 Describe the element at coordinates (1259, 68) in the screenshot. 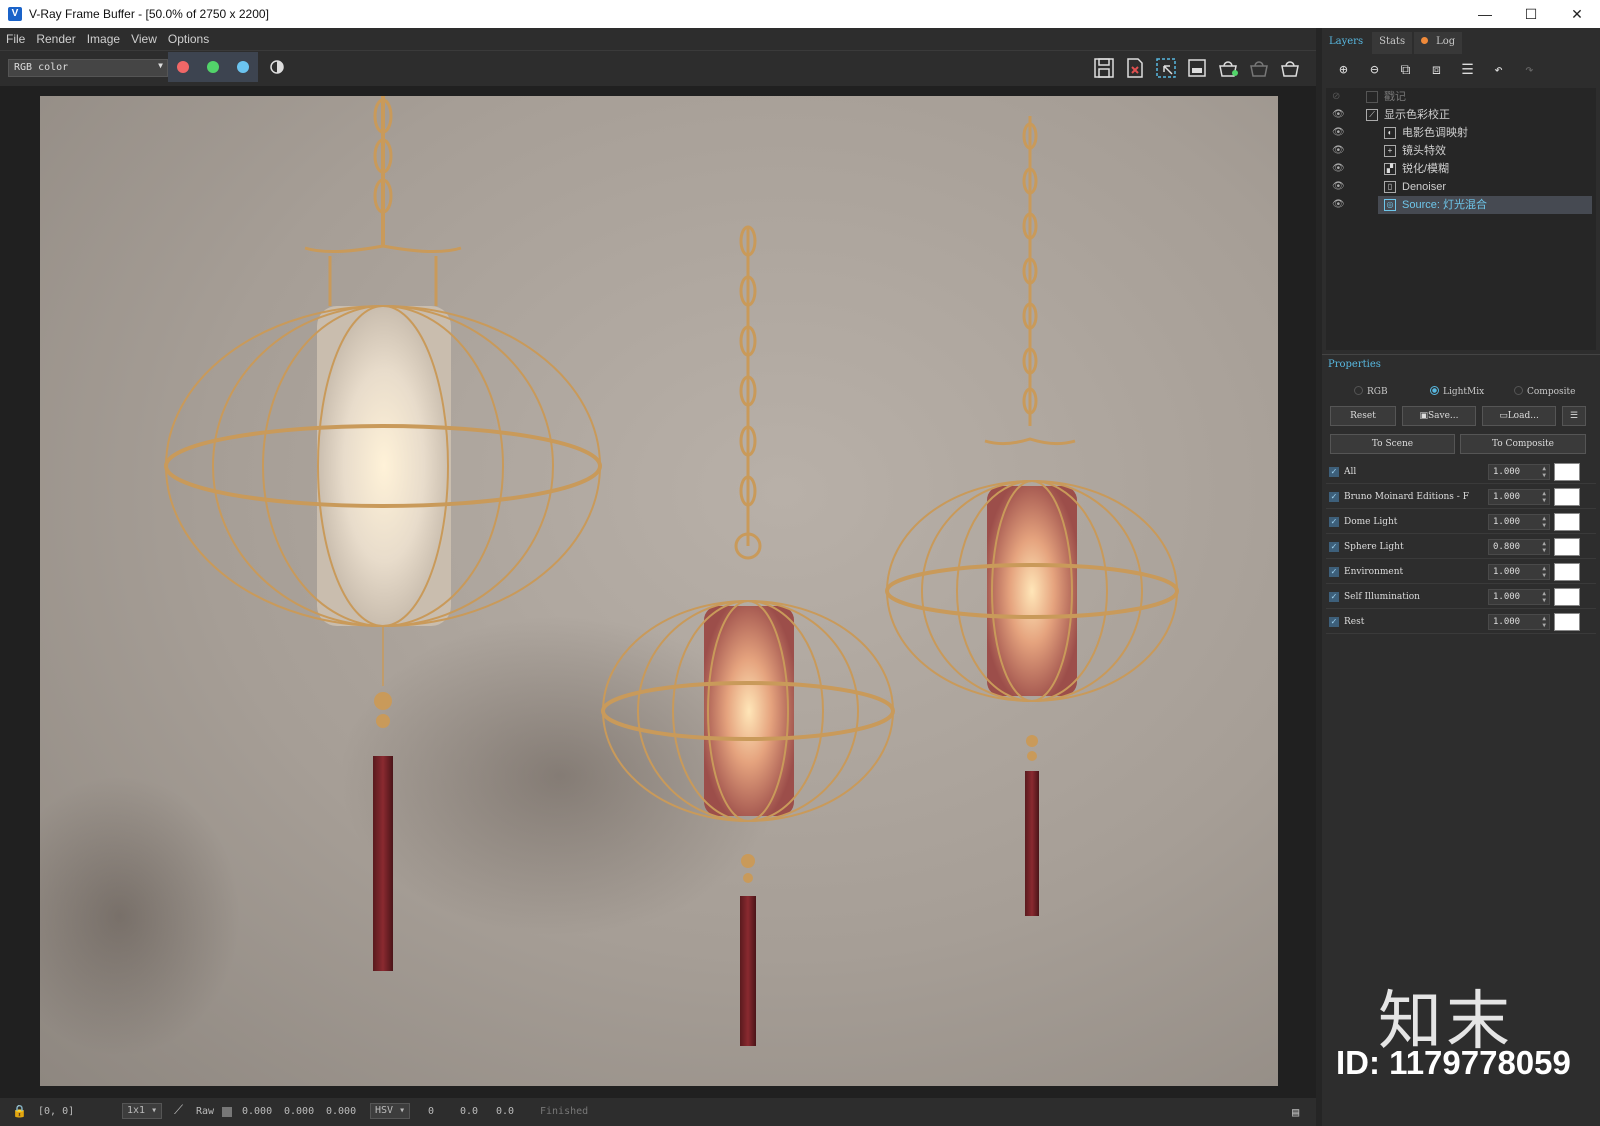

I see `stop-render-icon` at that location.